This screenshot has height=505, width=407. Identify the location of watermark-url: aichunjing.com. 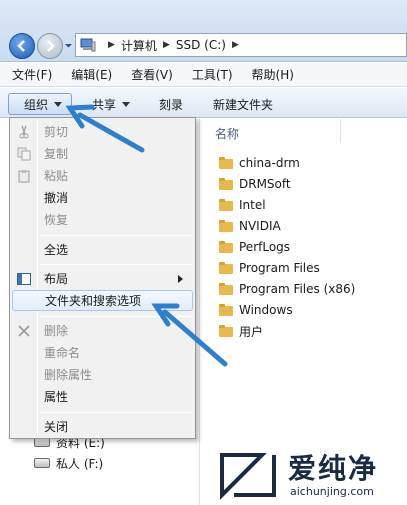
(332, 491).